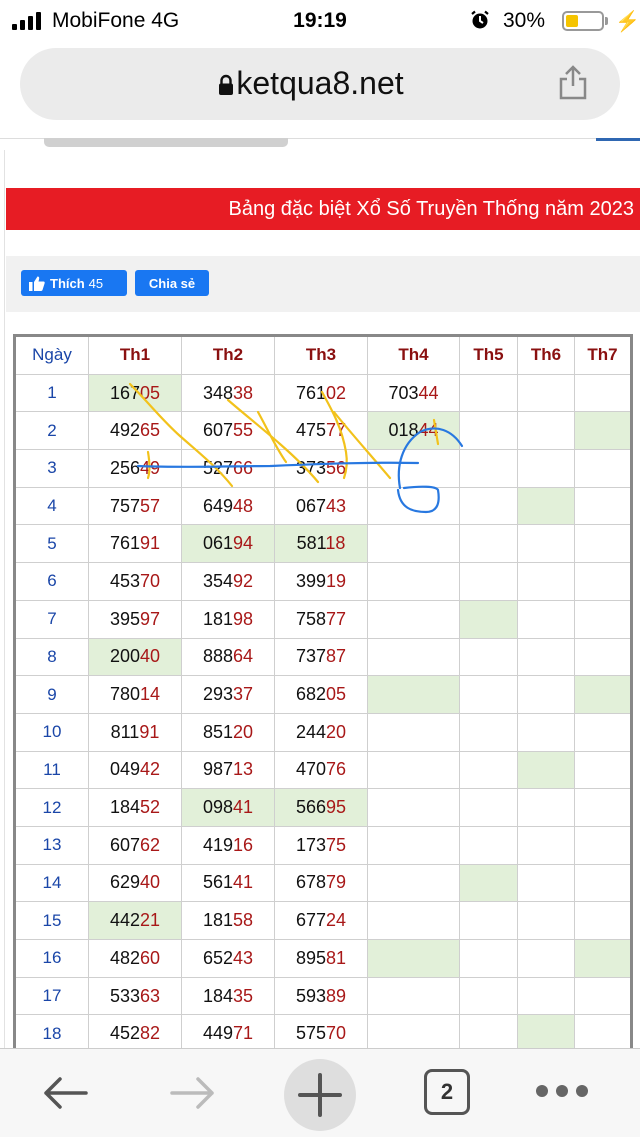 This screenshot has width=640, height=1137. I want to click on last-two-digits: 14, so click(150, 694).